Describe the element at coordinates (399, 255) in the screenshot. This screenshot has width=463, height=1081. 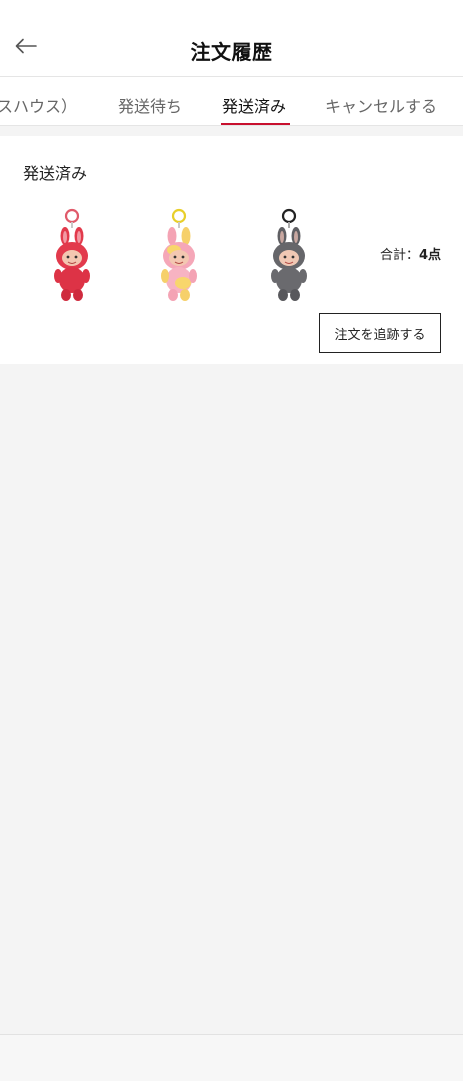
I see `order-total-prefix: 合計：` at that location.